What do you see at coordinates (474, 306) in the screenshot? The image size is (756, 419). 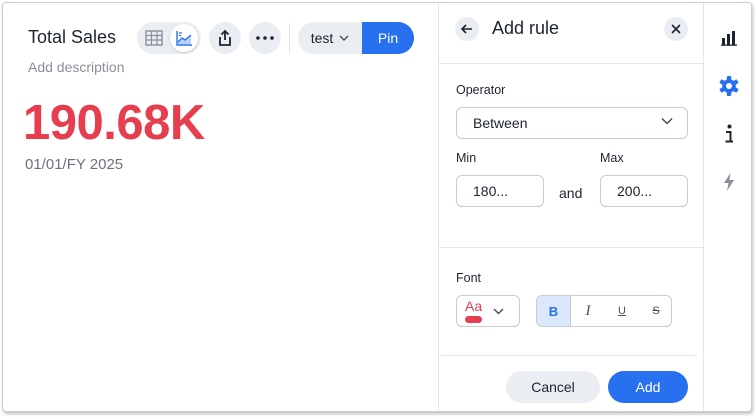 I see `font-sample: Aa` at bounding box center [474, 306].